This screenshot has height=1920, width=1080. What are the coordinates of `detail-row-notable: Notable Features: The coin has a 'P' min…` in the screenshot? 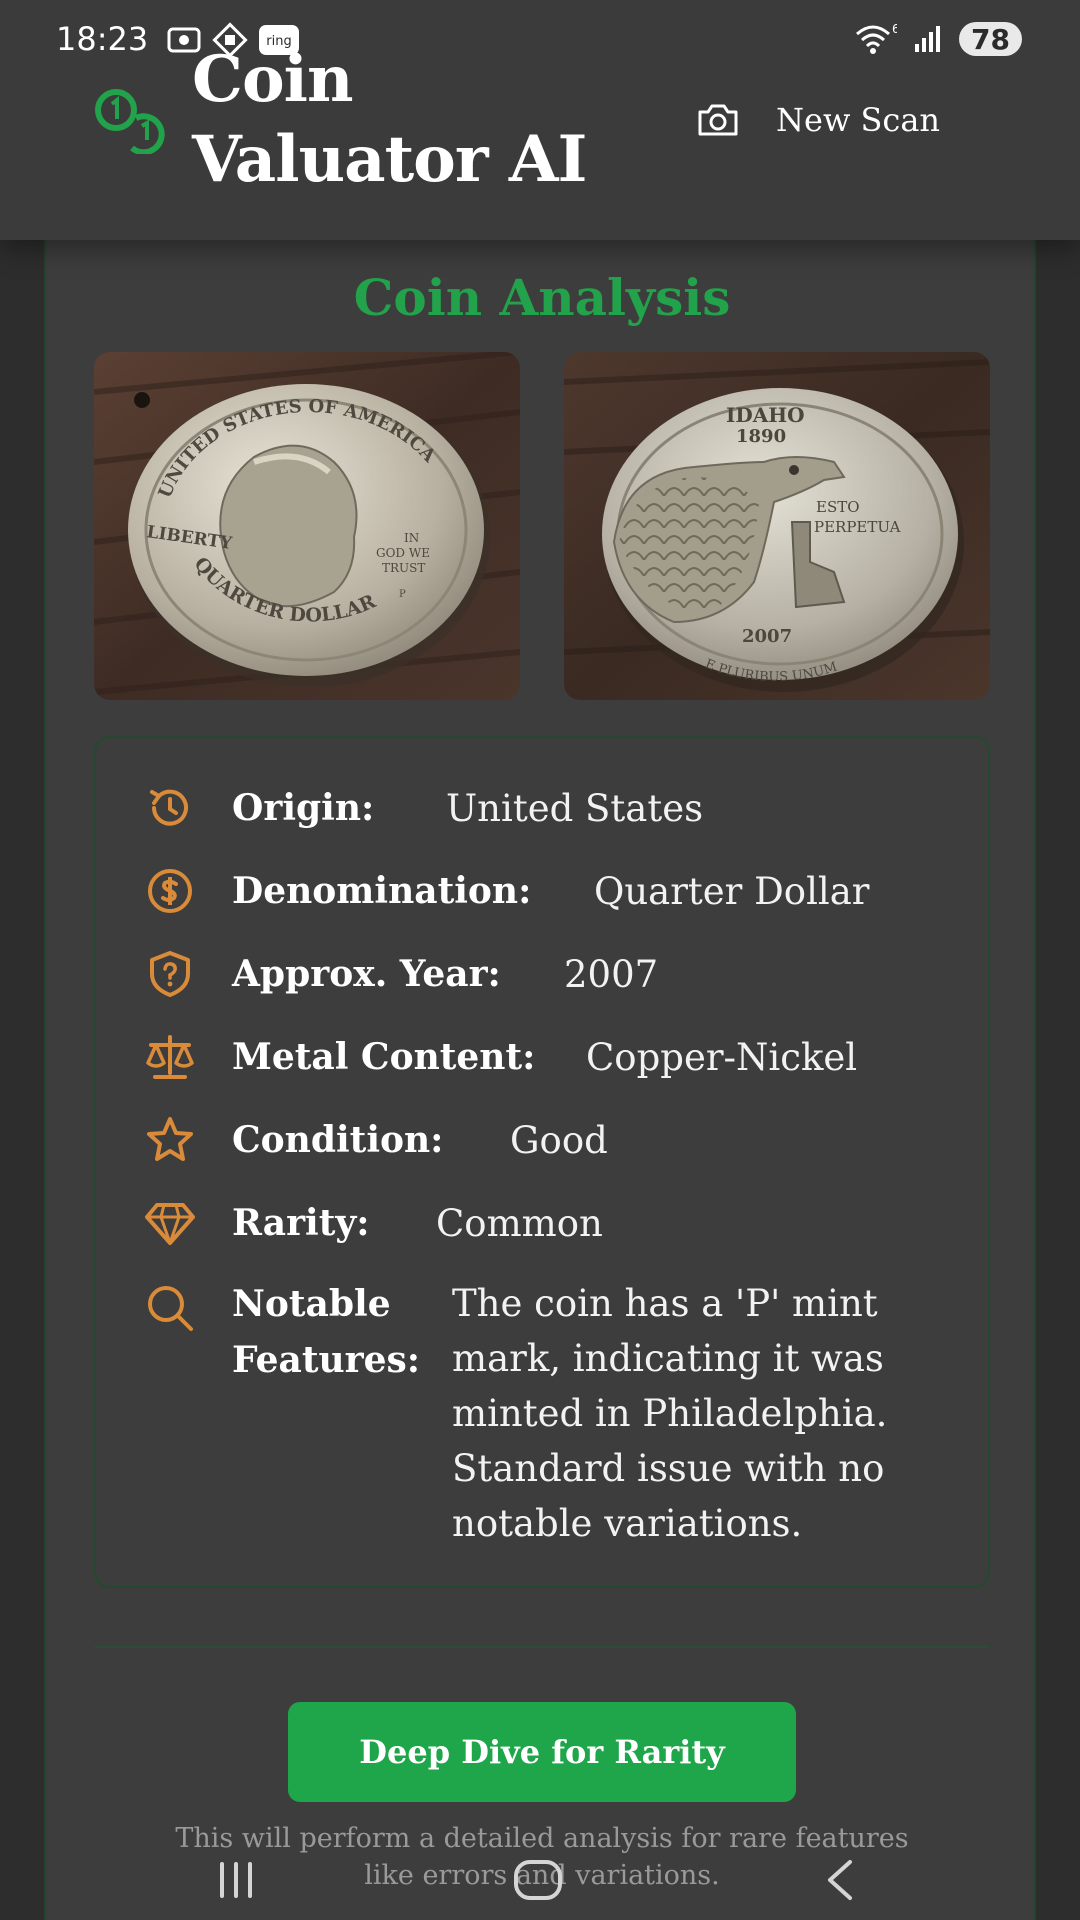 It's located at (544, 1410).